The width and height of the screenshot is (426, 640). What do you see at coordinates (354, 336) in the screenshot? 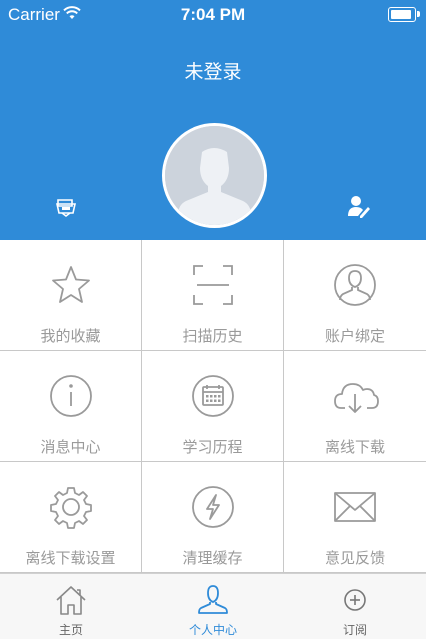
I see `grid-item-label: 账户绑定` at bounding box center [354, 336].